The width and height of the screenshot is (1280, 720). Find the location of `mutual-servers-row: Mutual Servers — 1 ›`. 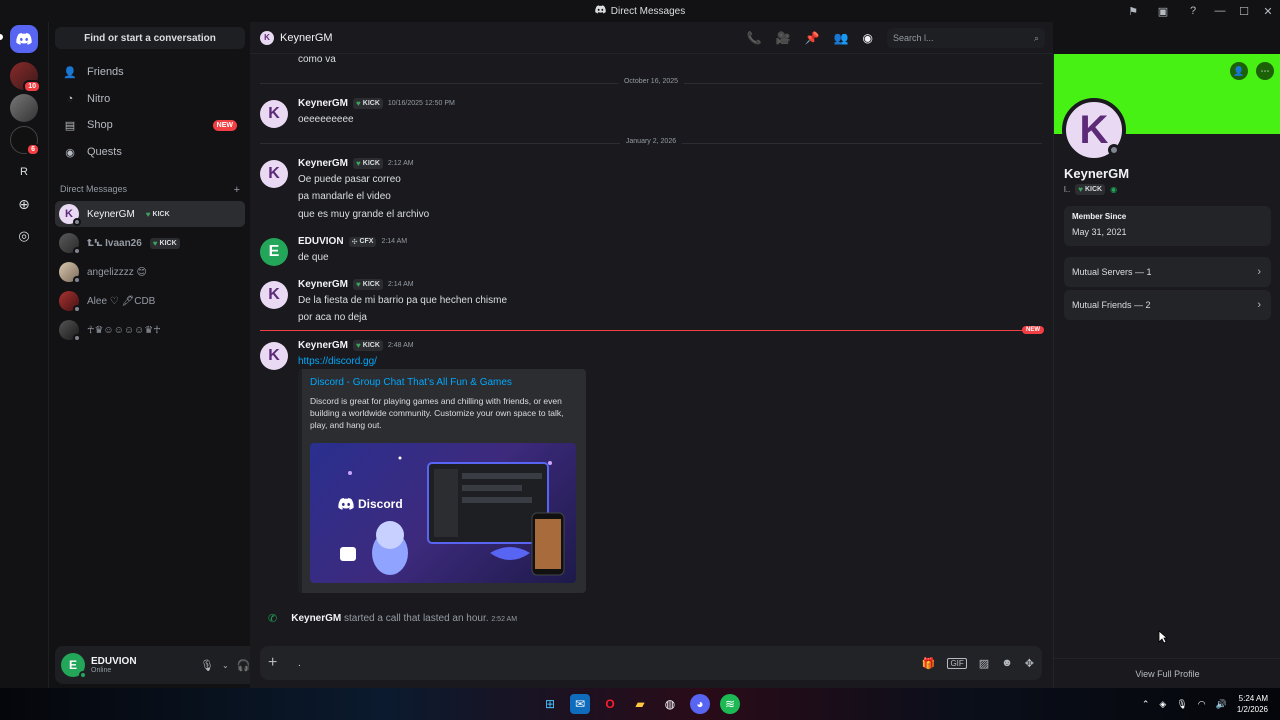

mutual-servers-row: Mutual Servers — 1 › is located at coordinates (1167, 272).